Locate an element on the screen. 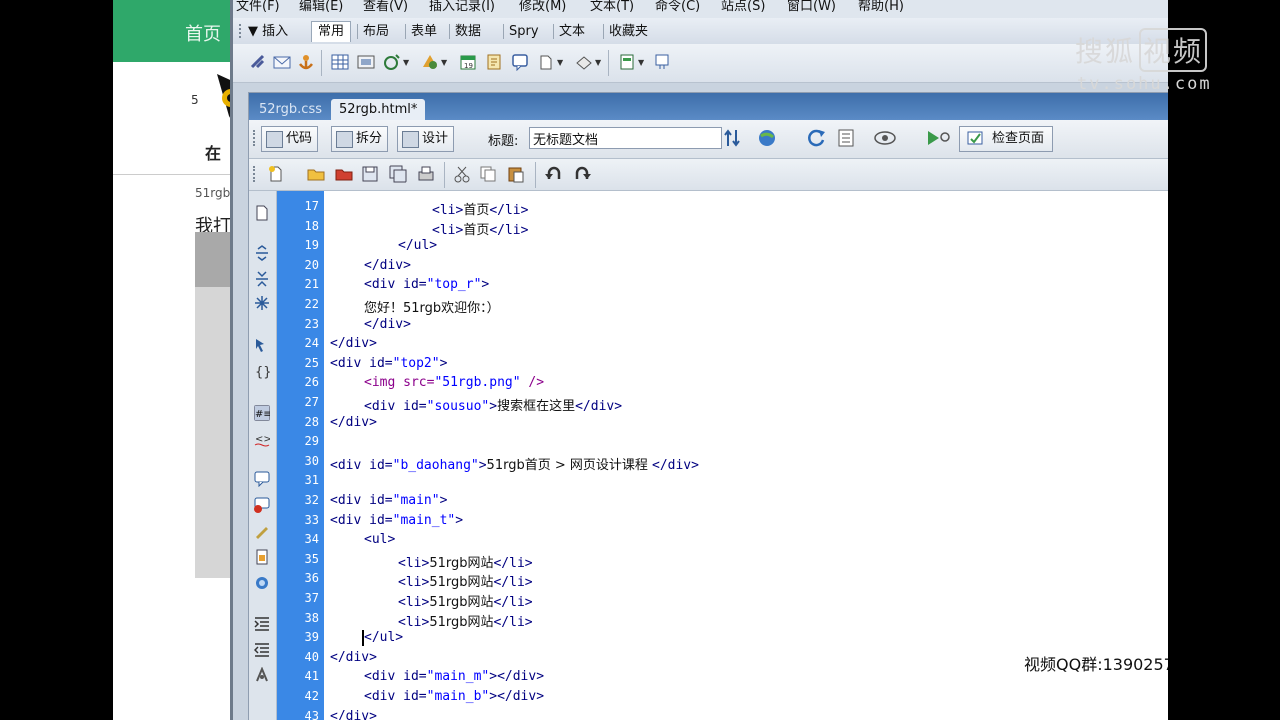  wrap-tag-icon is located at coordinates (262, 531).